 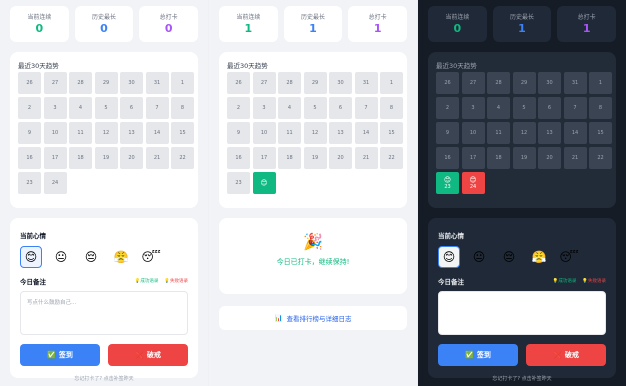 I want to click on mood-angry-icon: 😤, so click(x=121, y=257).